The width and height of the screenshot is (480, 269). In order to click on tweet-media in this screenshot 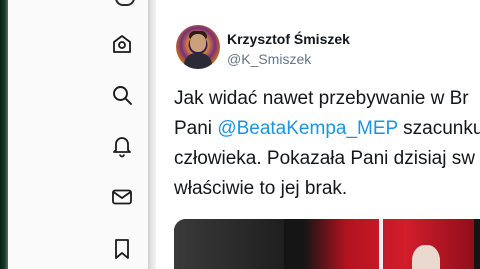, I will do `click(327, 244)`.